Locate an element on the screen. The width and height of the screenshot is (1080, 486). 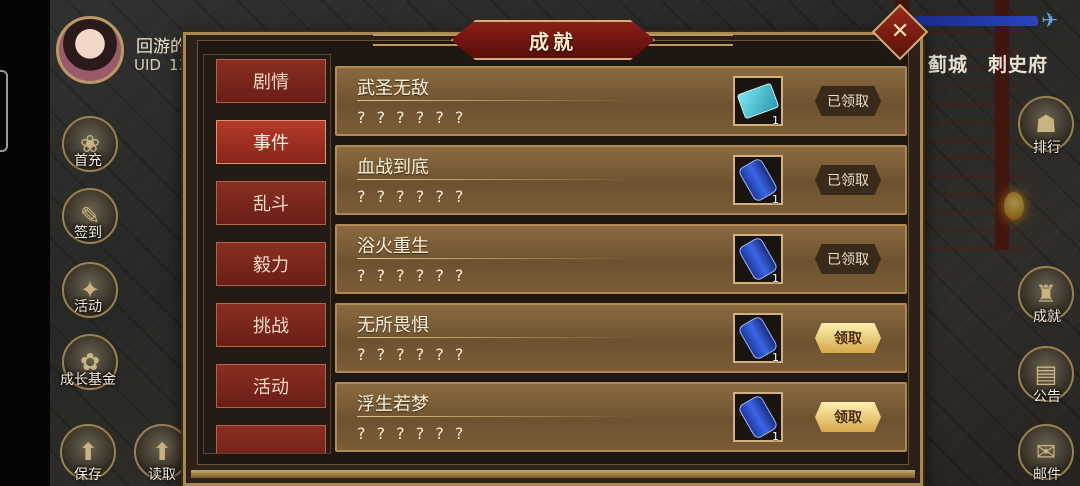
category-tabs: 剧情 事件 乱斗 毅力 挑战 活动 is located at coordinates (267, 254).